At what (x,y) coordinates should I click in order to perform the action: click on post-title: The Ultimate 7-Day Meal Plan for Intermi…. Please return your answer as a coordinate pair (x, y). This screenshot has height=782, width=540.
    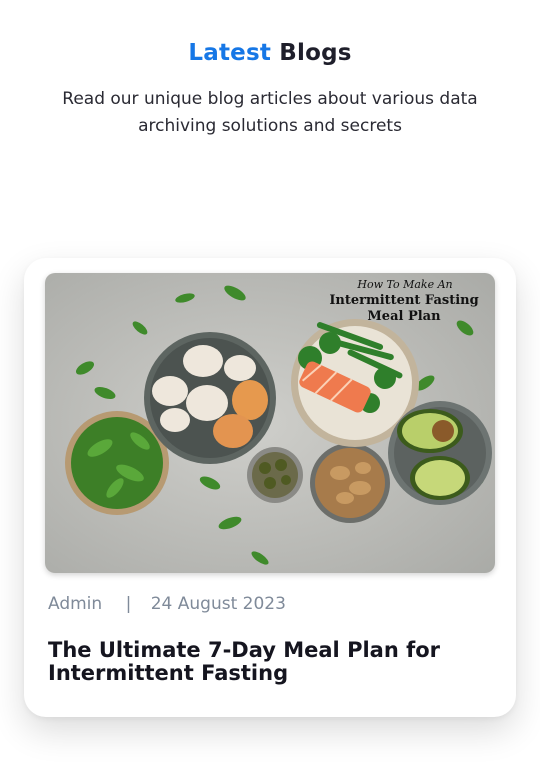
    Looking at the image, I should click on (268, 662).